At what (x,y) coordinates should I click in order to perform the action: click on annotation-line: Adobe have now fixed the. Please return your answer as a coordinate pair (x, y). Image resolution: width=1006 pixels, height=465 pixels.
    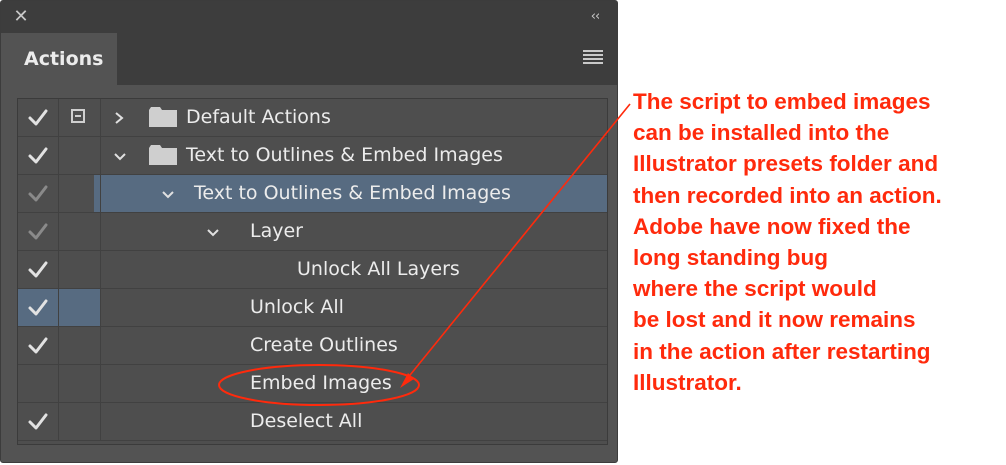
    Looking at the image, I should click on (772, 226).